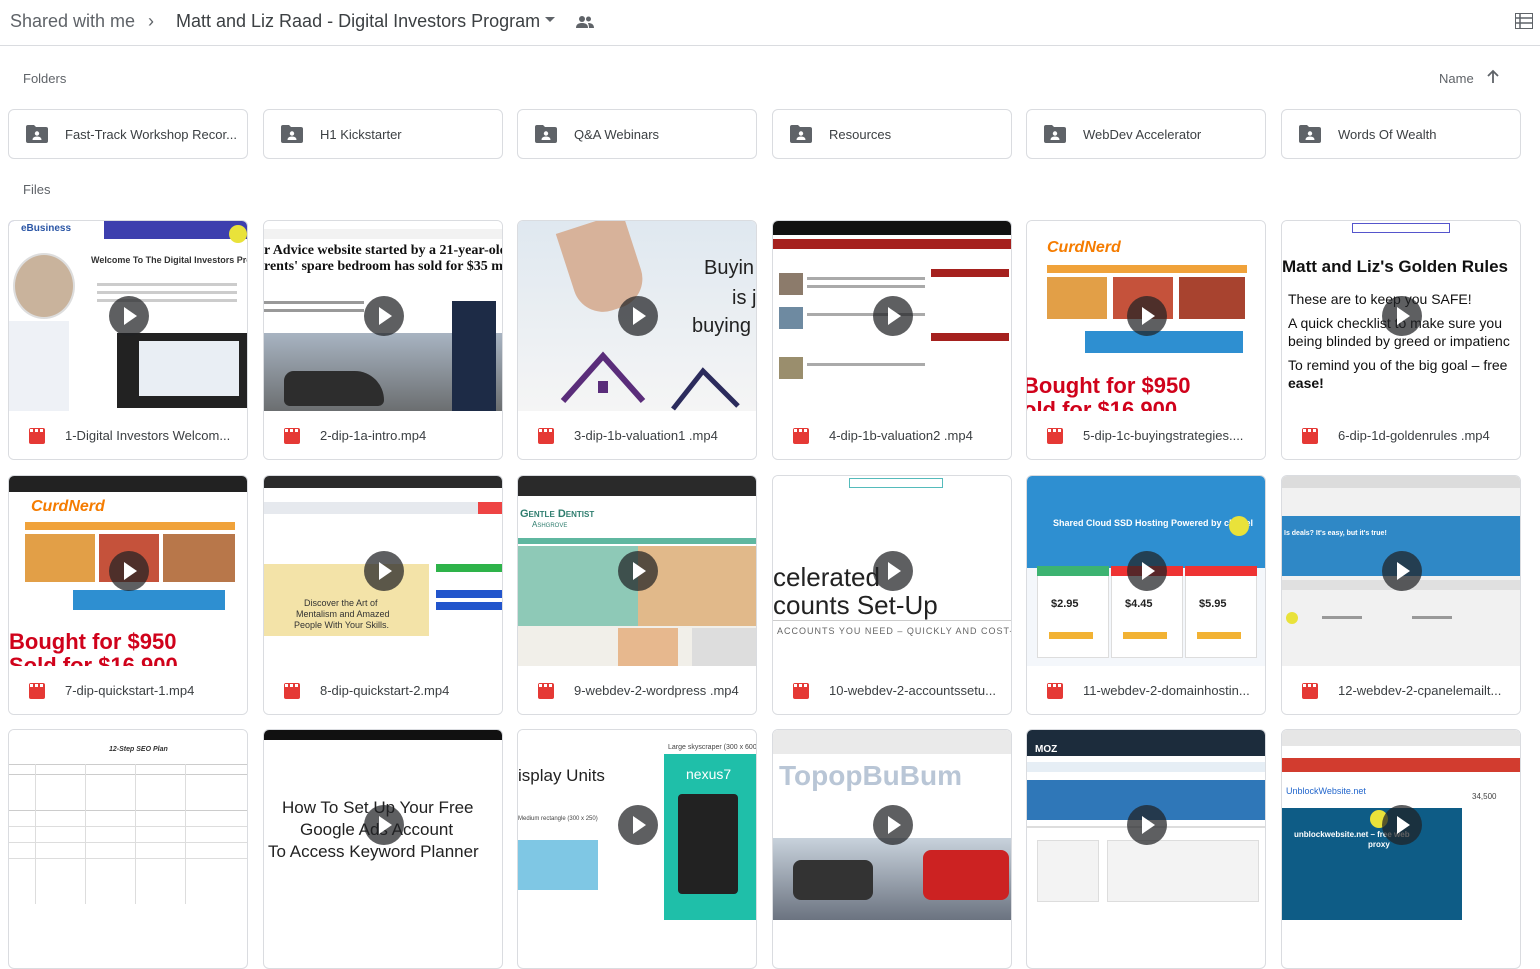  What do you see at coordinates (341, 603) in the screenshot?
I see `thumb-line-1: Discover the Art of` at bounding box center [341, 603].